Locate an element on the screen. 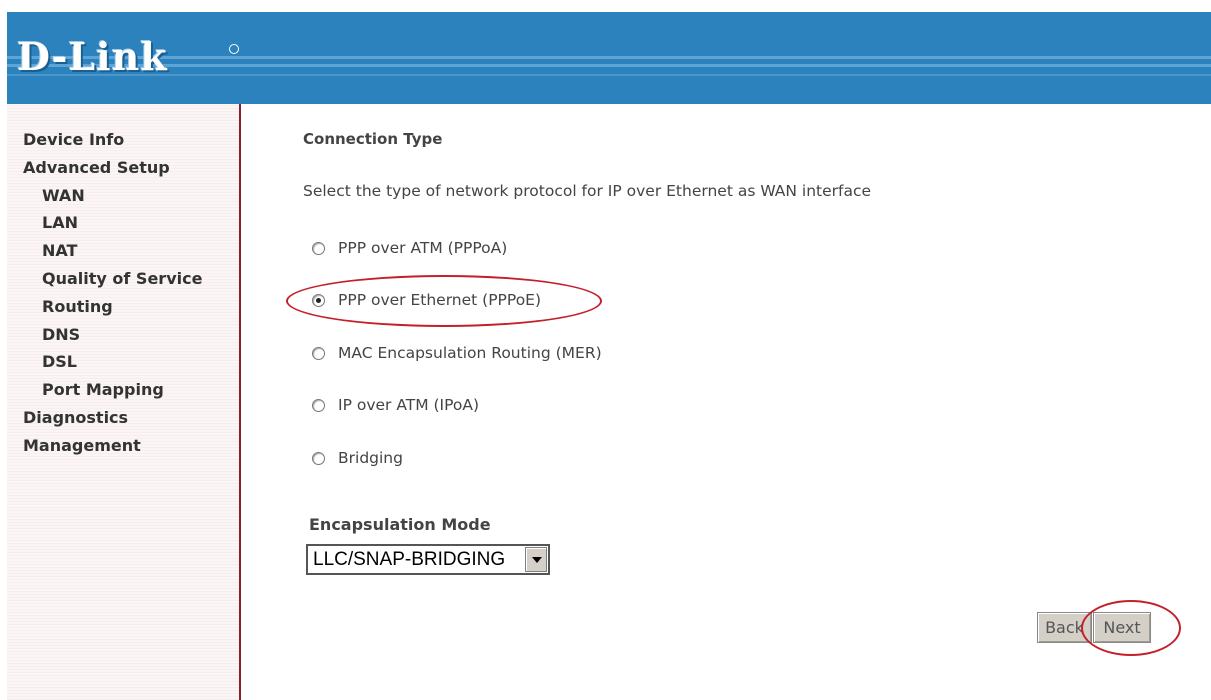 Image resolution: width=1211 pixels, height=700 pixels. back-button: Back is located at coordinates (1064, 627).